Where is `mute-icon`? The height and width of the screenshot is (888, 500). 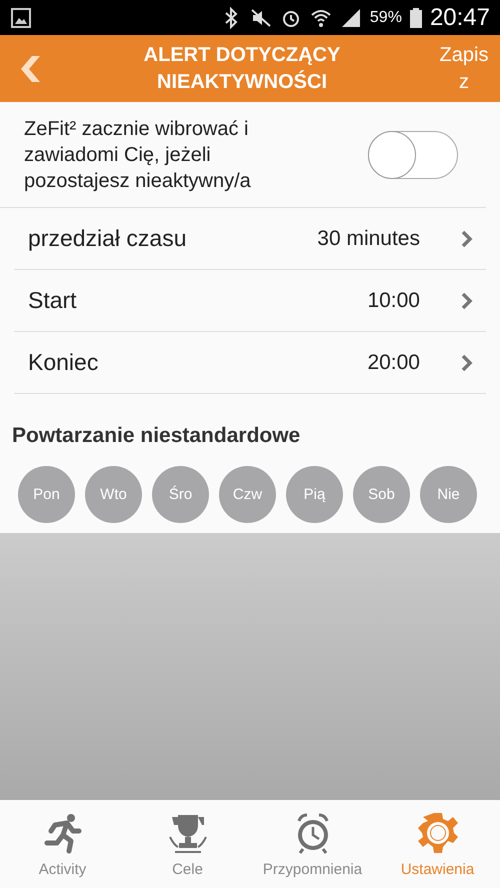 mute-icon is located at coordinates (261, 17).